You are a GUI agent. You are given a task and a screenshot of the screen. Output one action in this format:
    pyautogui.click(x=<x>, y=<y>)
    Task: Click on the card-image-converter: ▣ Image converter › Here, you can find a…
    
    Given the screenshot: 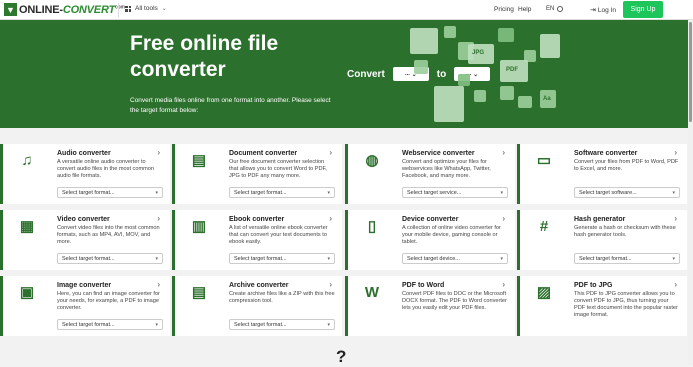 What is the action you would take?
    pyautogui.click(x=85, y=306)
    